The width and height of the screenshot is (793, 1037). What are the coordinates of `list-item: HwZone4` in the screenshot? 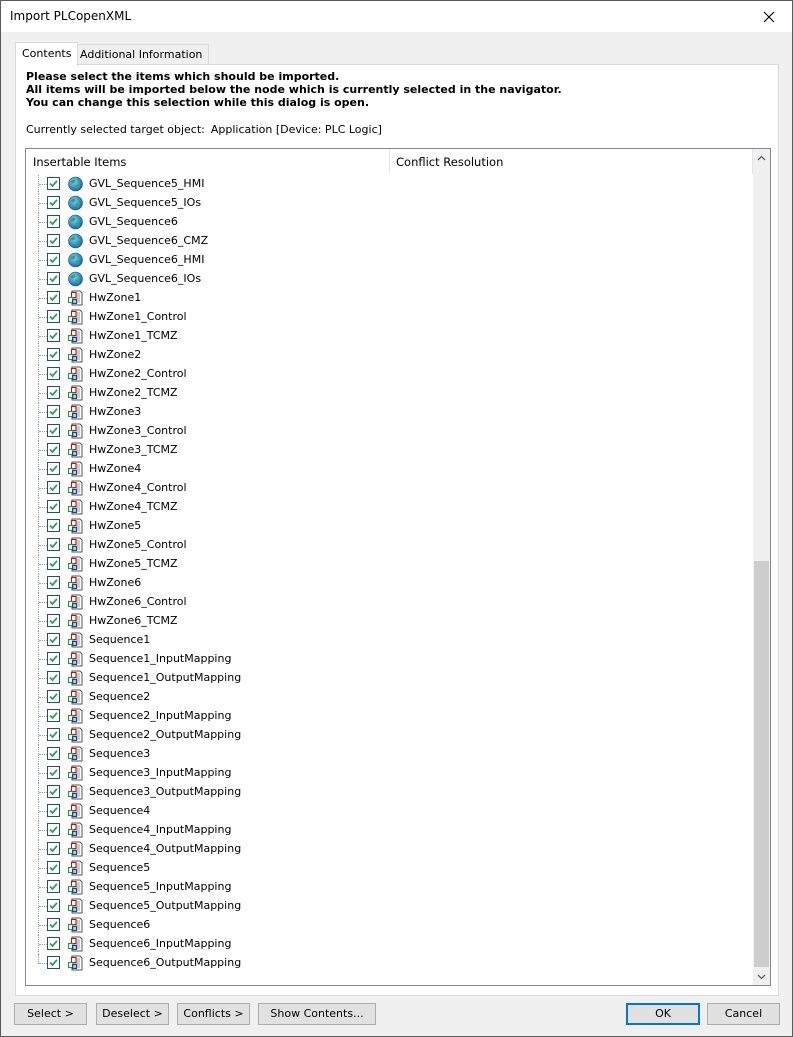 It's located at (389, 469).